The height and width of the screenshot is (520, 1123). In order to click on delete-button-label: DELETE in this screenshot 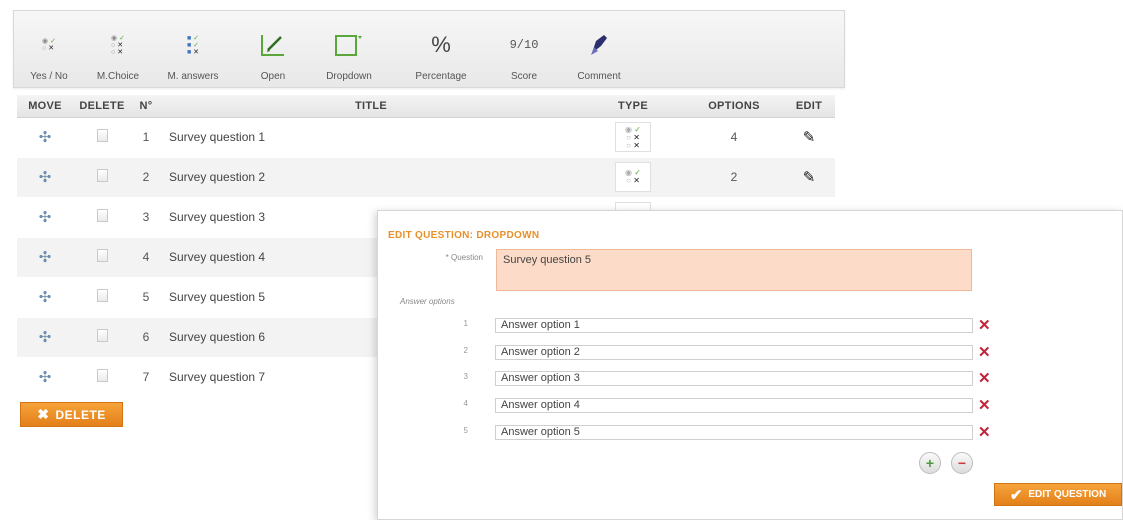, I will do `click(80, 414)`.